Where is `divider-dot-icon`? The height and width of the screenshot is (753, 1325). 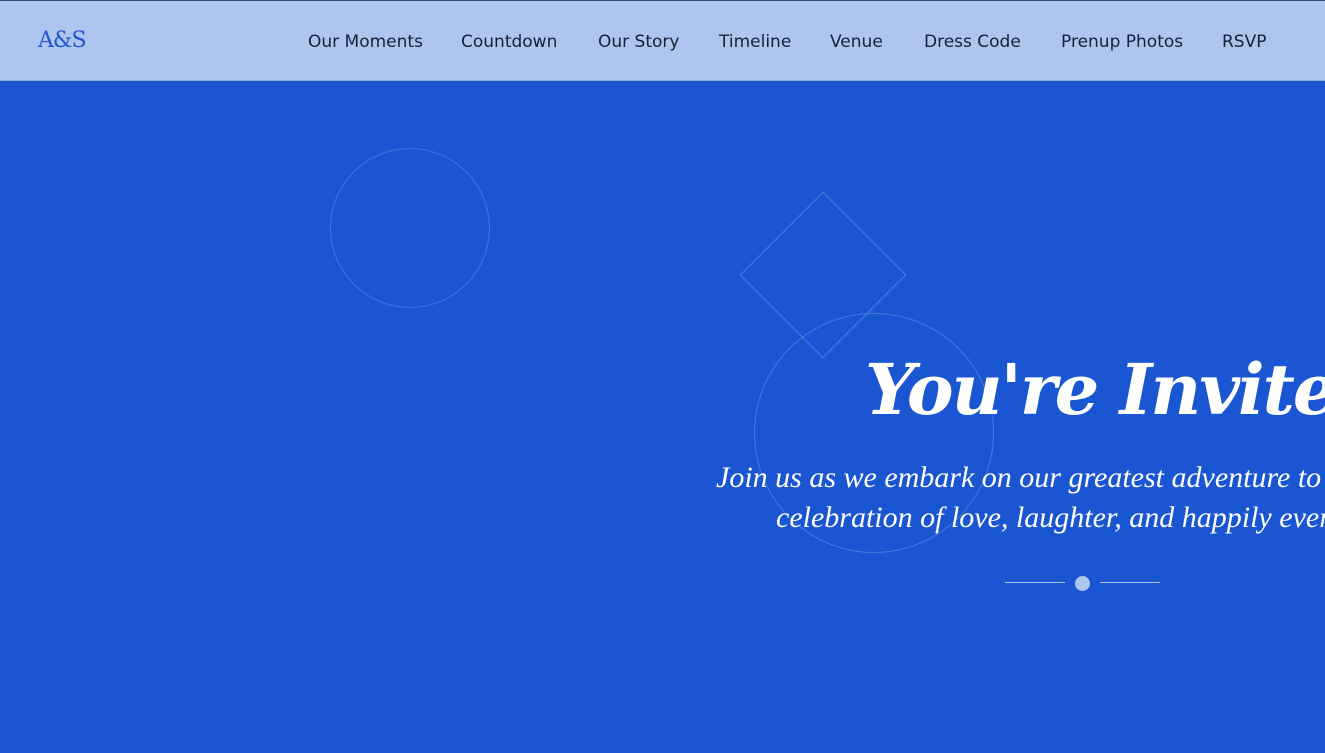
divider-dot-icon is located at coordinates (1082, 583).